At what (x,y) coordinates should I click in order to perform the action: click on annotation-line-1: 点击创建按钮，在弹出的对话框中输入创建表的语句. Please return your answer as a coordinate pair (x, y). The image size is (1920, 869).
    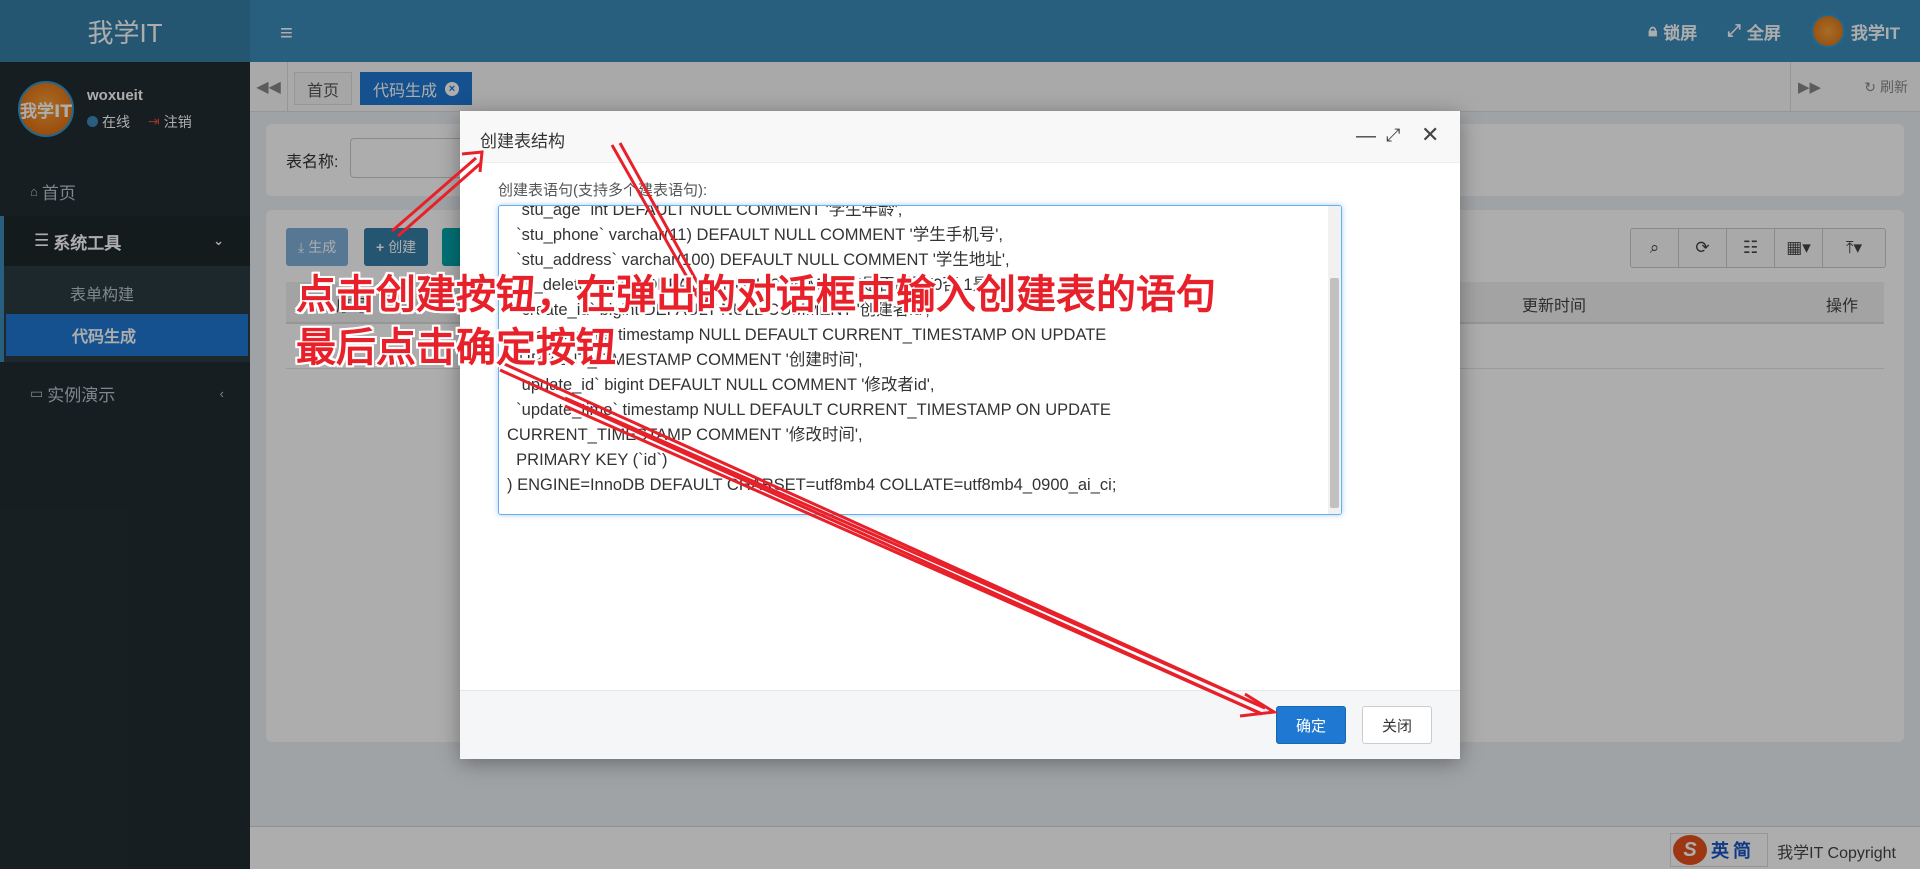
    Looking at the image, I should click on (756, 295).